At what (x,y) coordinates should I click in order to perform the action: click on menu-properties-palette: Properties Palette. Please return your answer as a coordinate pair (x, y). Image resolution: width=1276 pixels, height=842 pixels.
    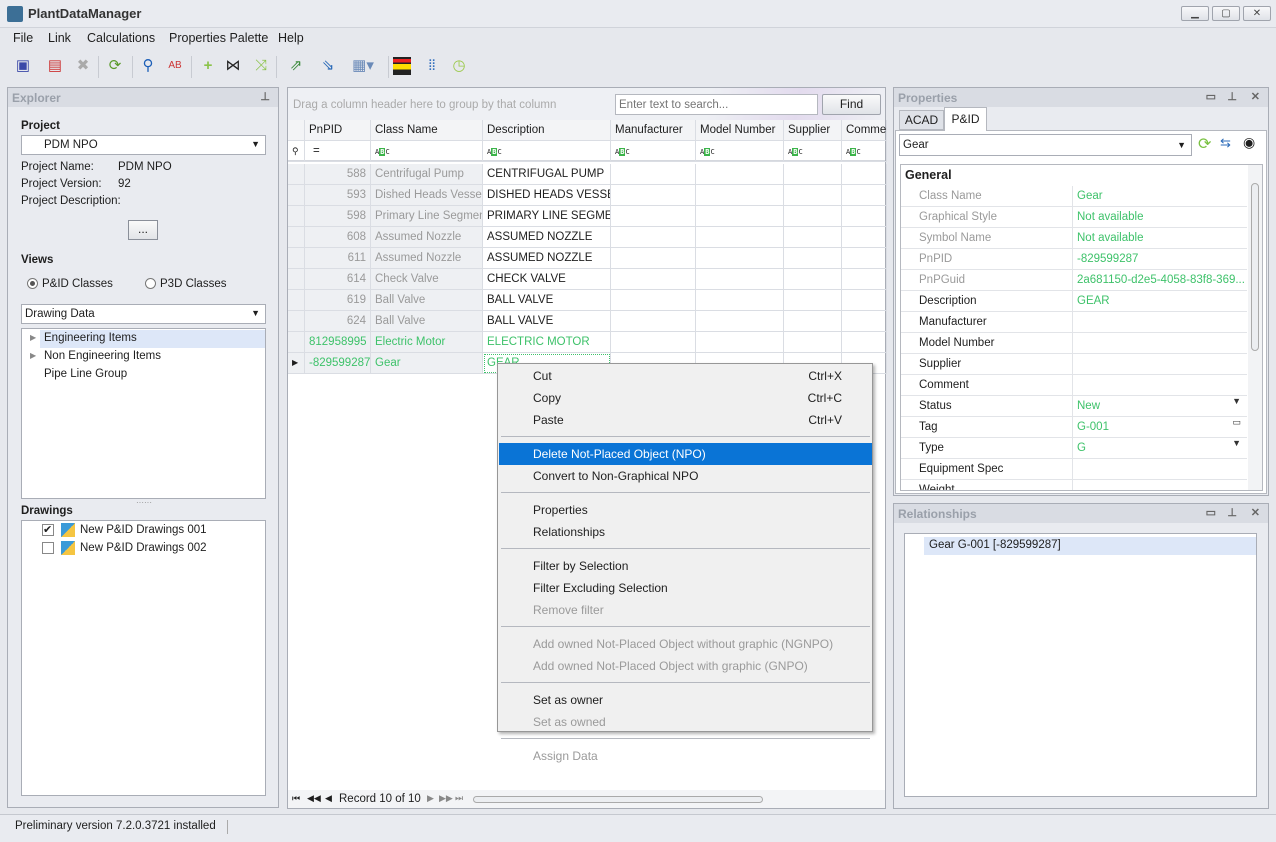
    Looking at the image, I should click on (218, 38).